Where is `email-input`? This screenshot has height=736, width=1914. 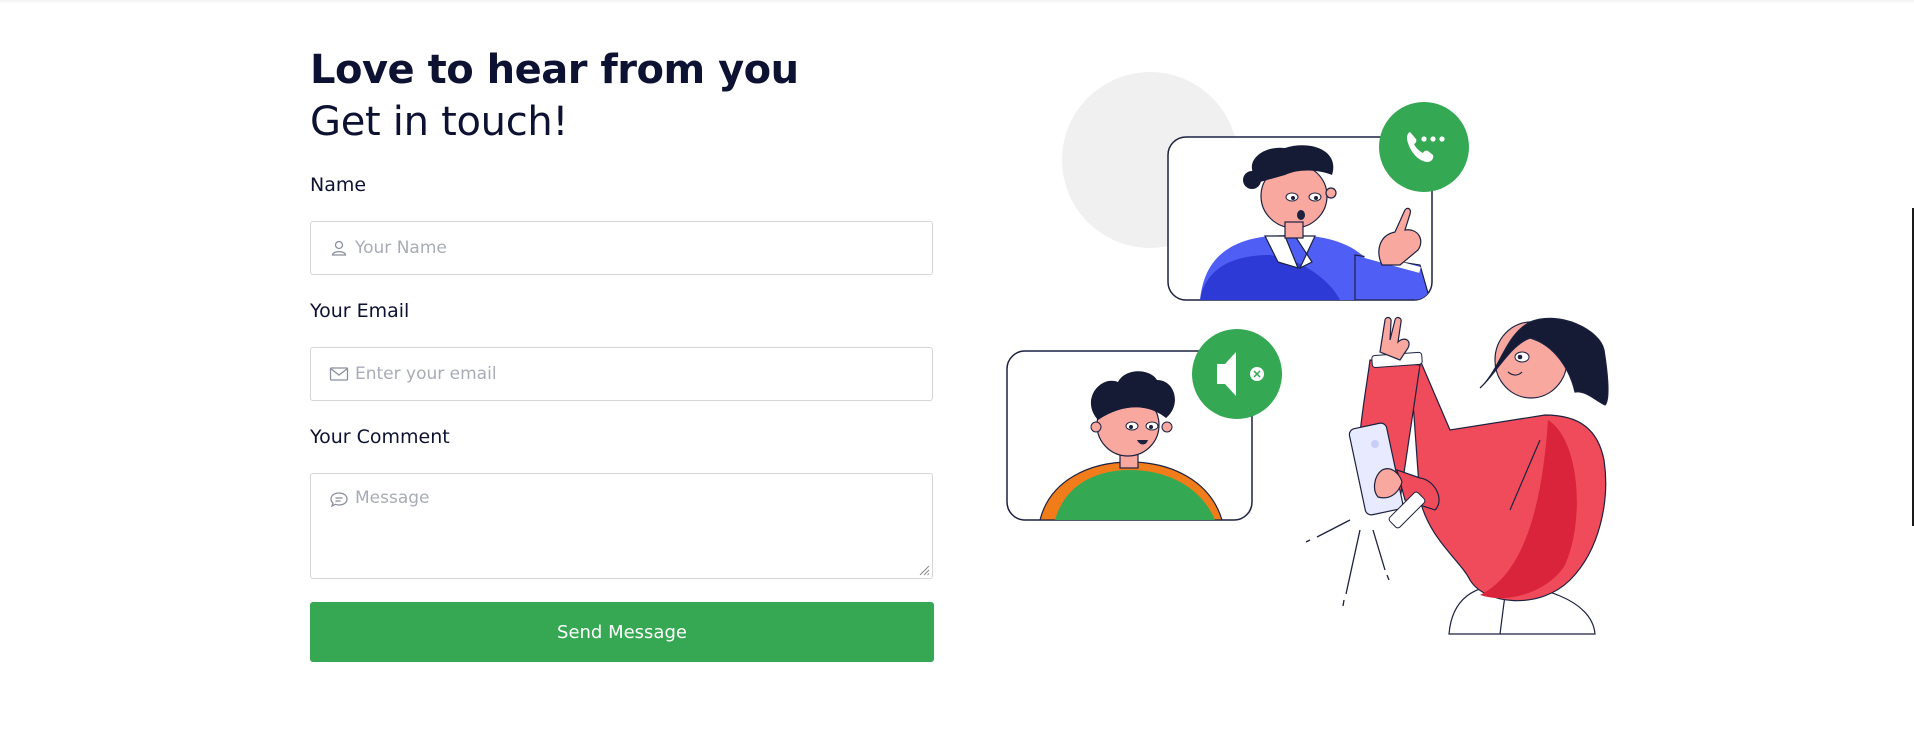
email-input is located at coordinates (635, 374).